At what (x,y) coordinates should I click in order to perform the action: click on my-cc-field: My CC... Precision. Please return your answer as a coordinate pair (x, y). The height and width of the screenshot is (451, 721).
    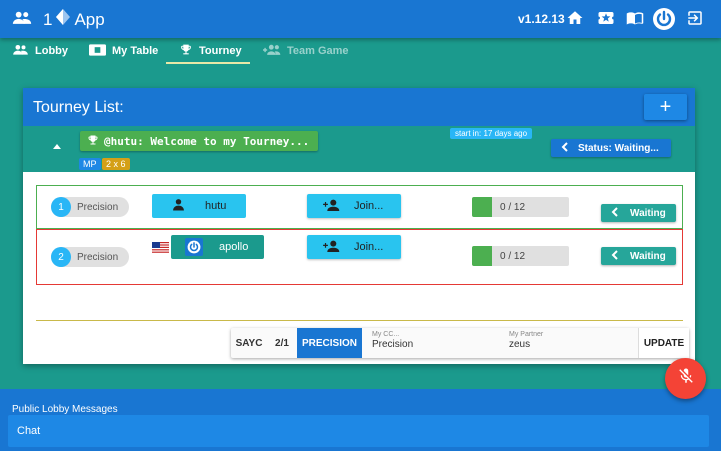
    Looking at the image, I should click on (392, 340).